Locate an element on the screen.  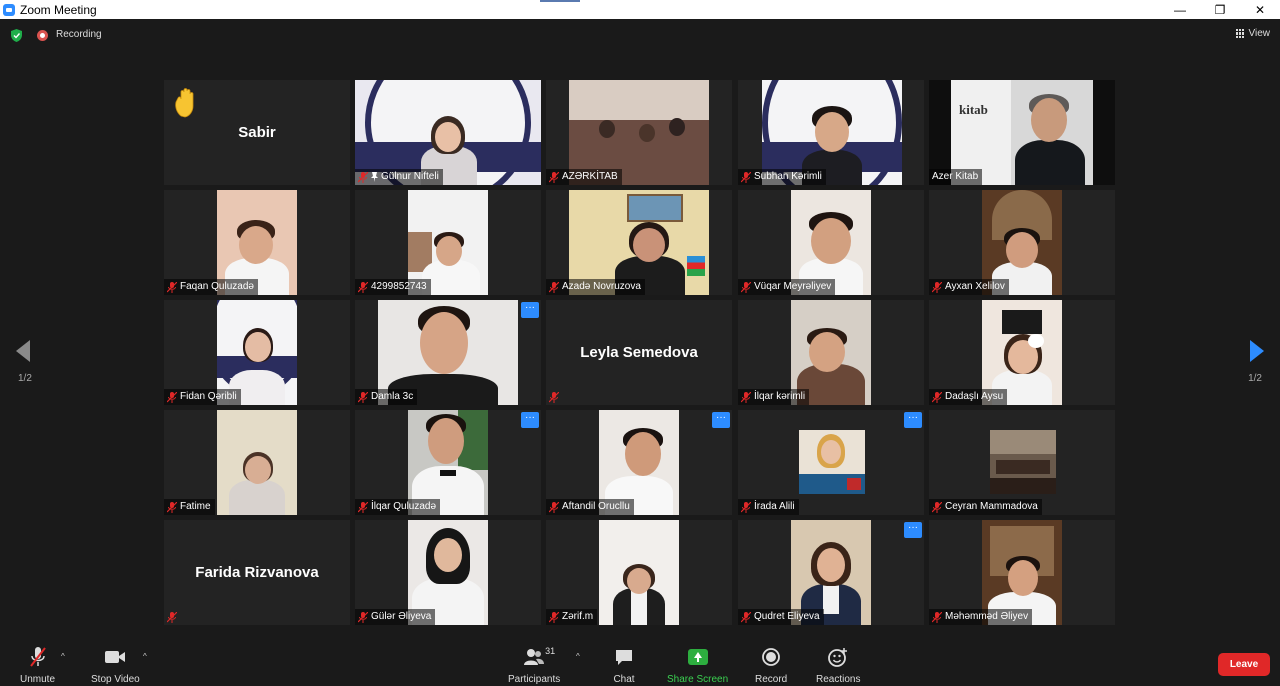
participant-name-label: Aftandil Orucllu is located at coordinates (590, 507).